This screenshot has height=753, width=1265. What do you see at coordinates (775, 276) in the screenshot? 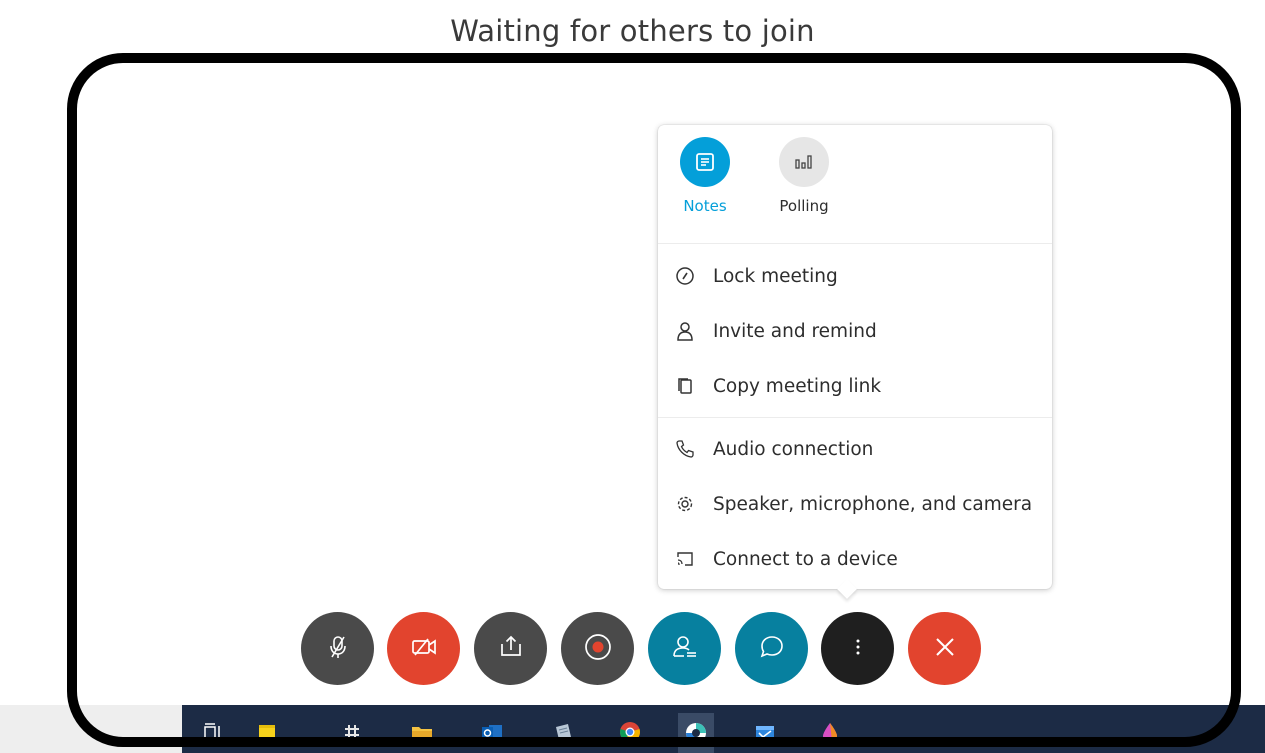
I see `lock-meeting-label: Lock meeting` at bounding box center [775, 276].